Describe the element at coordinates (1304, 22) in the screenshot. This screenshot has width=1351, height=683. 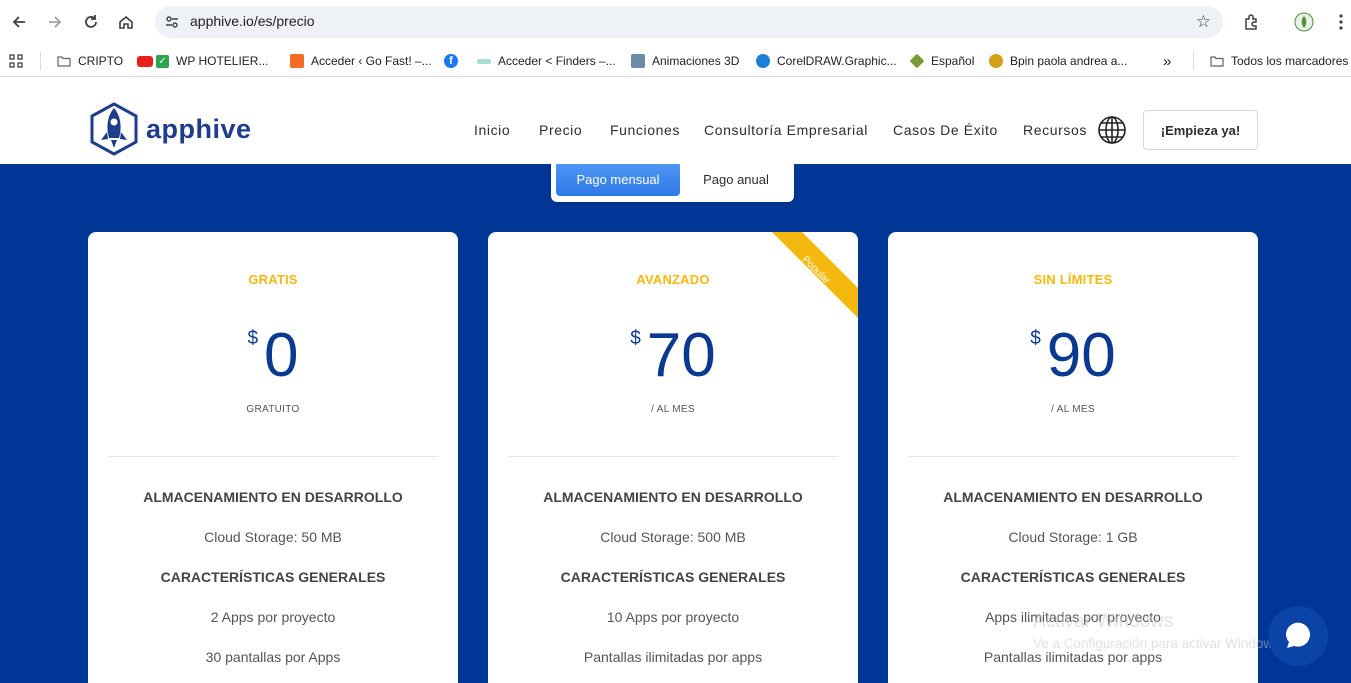
I see `profile-avatar-icon` at that location.